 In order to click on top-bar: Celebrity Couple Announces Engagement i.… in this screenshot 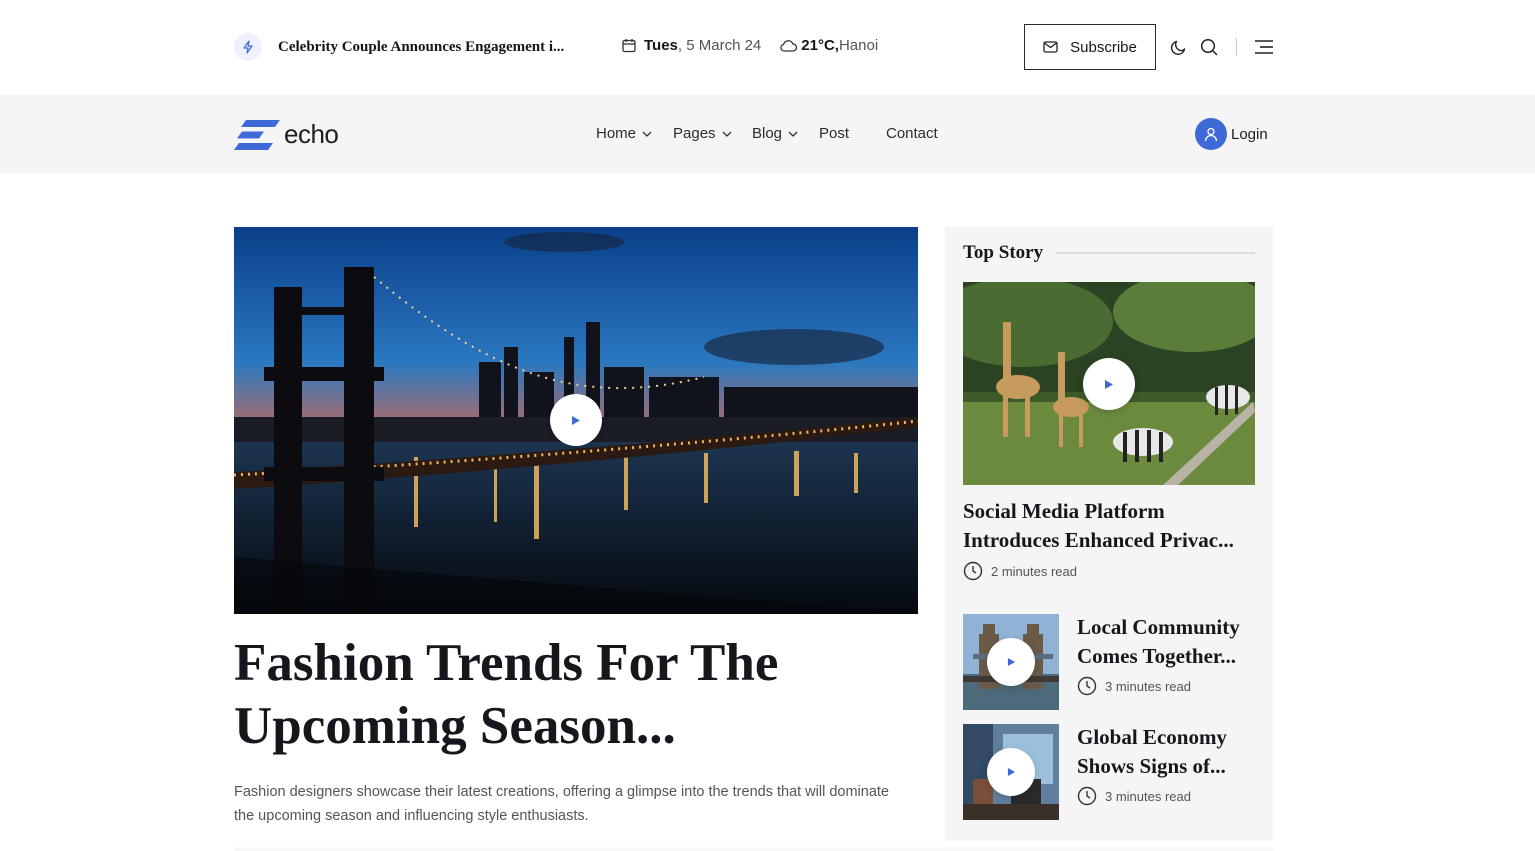, I will do `click(767, 47)`.